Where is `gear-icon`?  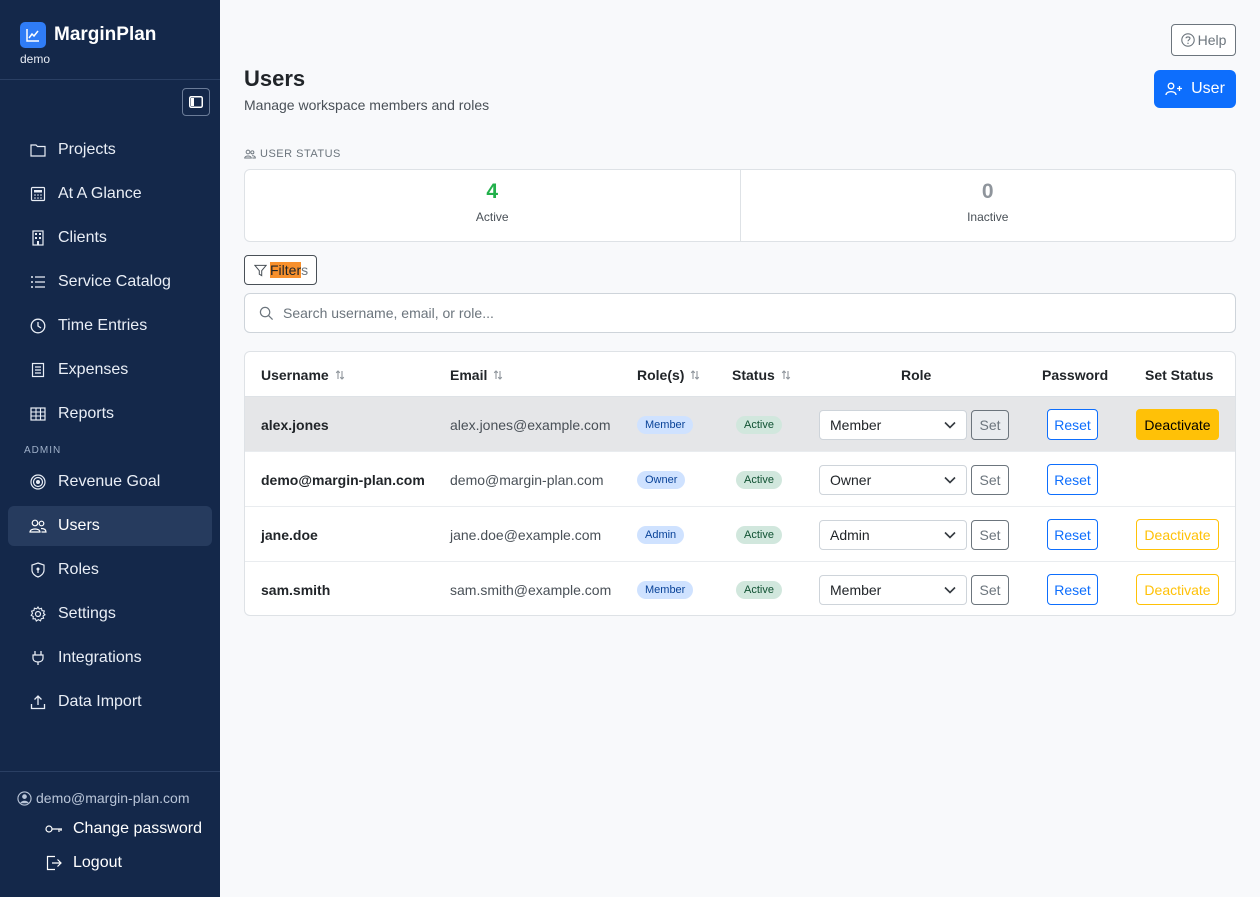 gear-icon is located at coordinates (38, 614).